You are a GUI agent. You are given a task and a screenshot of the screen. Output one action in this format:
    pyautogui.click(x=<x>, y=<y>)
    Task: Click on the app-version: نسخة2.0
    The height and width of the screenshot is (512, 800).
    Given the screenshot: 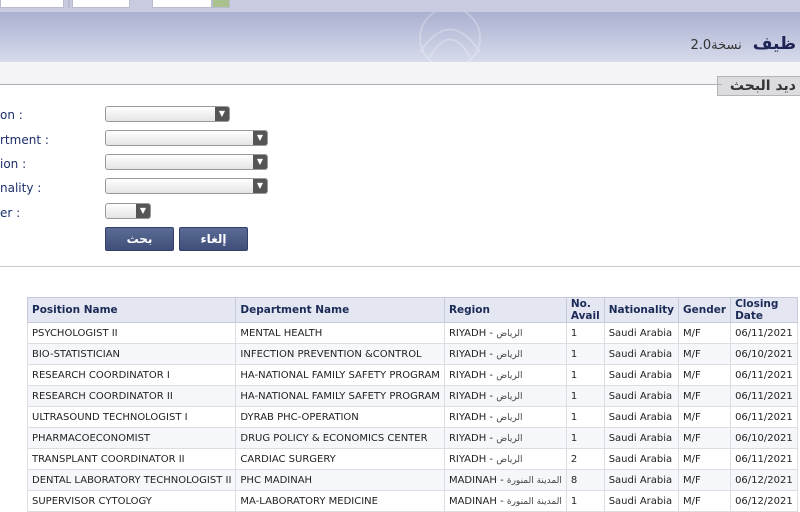 What is the action you would take?
    pyautogui.click(x=716, y=45)
    